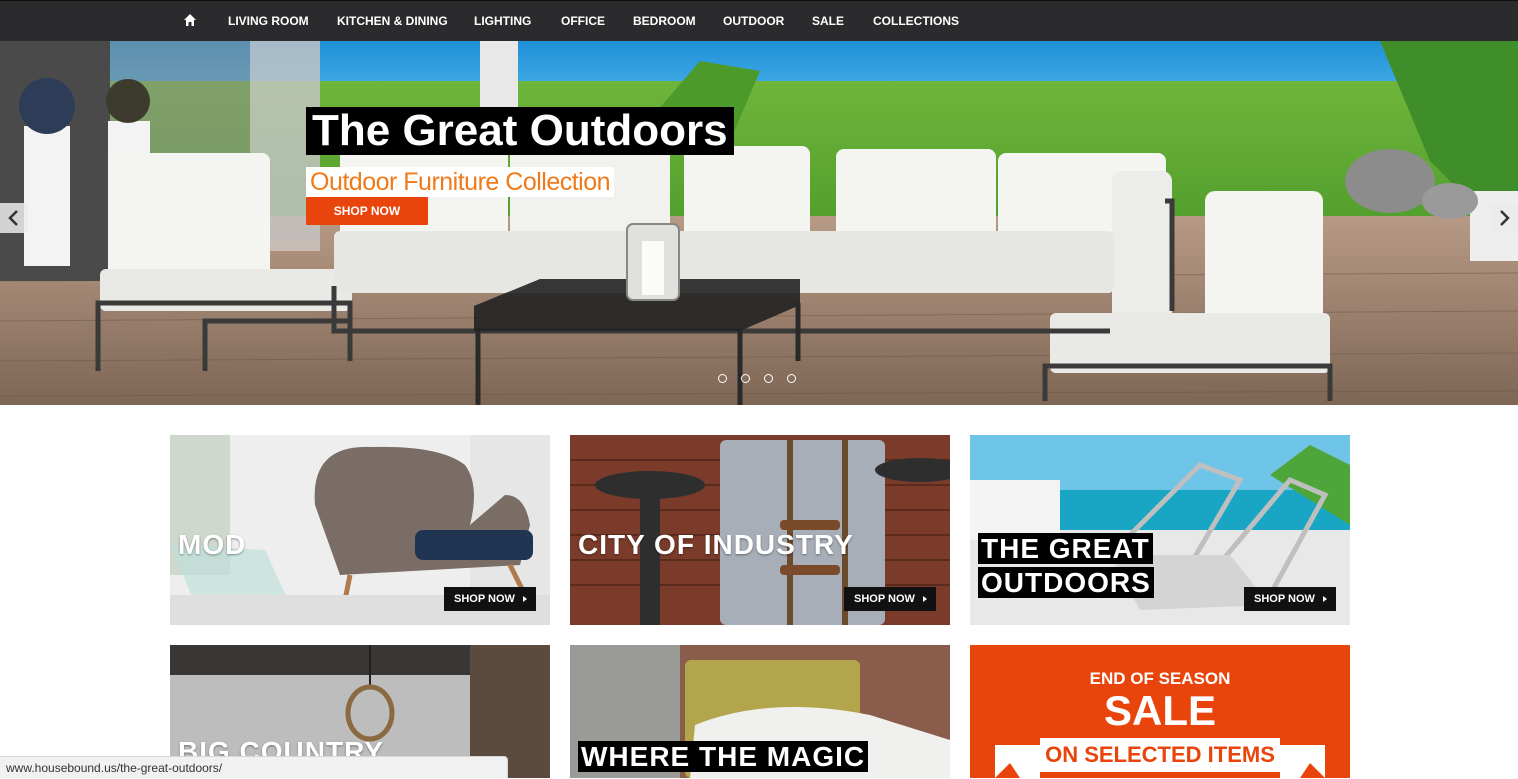  What do you see at coordinates (520, 131) in the screenshot?
I see `hero-title: The Great Outdoors` at bounding box center [520, 131].